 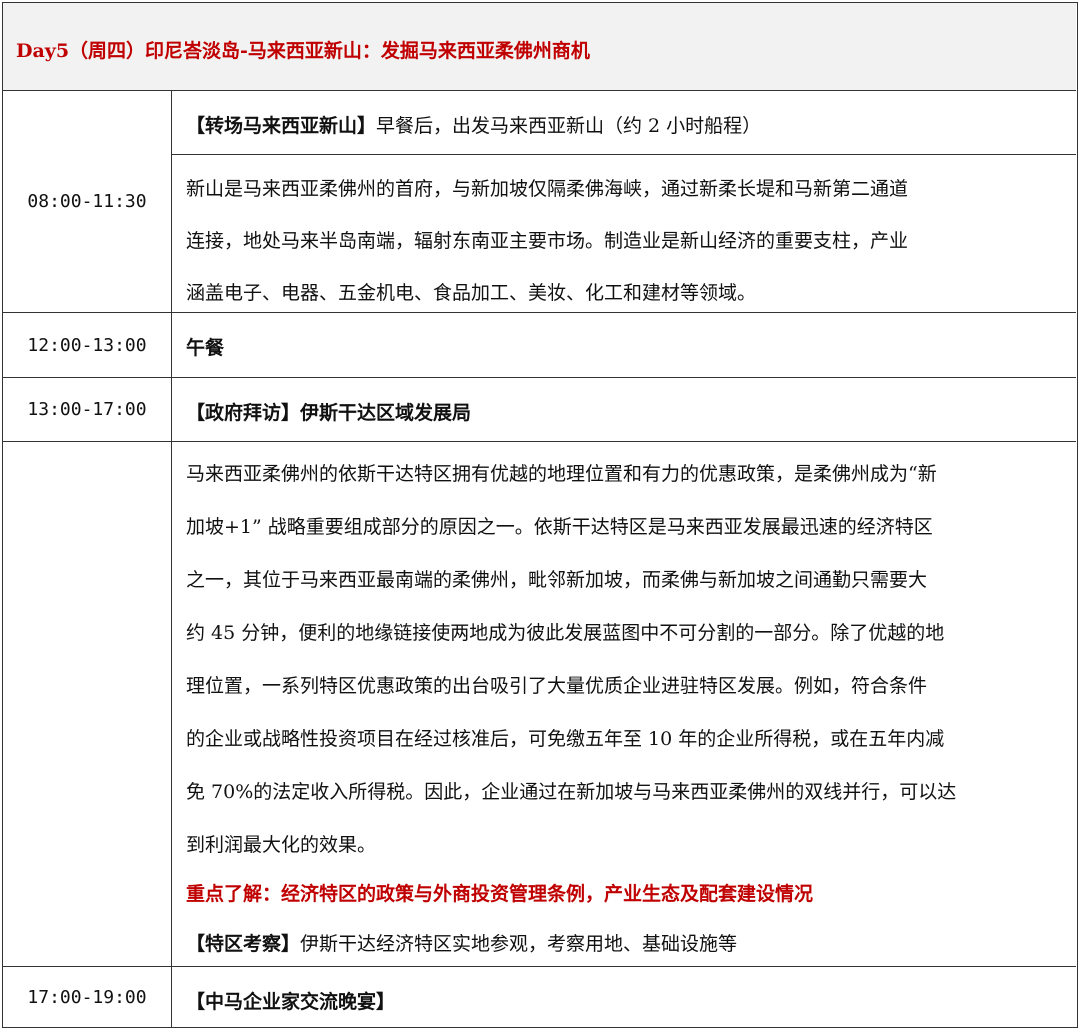 What do you see at coordinates (519, 944) in the screenshot?
I see `zone-visit-text: 伊斯干达经济特区实地参观，考察用地、基础设施等` at bounding box center [519, 944].